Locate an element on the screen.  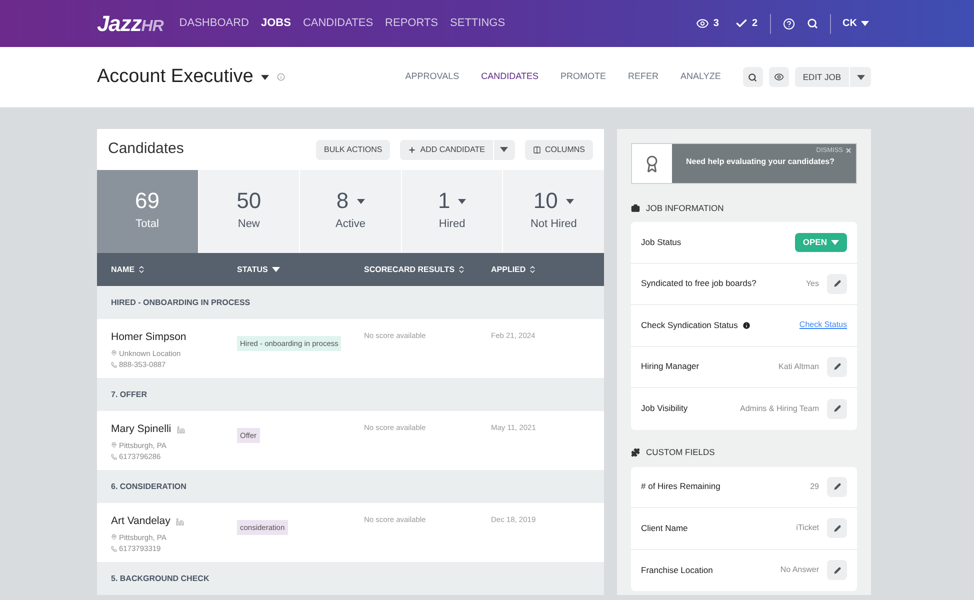
field-label: Check Syndication Status is located at coordinates (689, 325).